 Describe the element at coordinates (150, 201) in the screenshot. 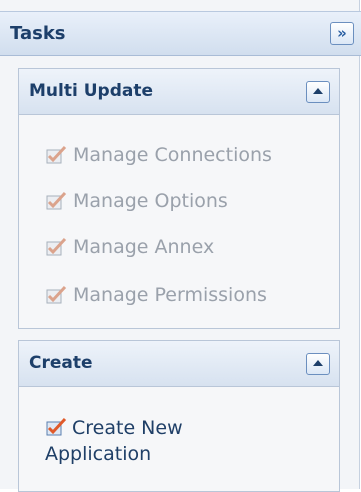

I see `manage-options-label: Manage Options` at that location.